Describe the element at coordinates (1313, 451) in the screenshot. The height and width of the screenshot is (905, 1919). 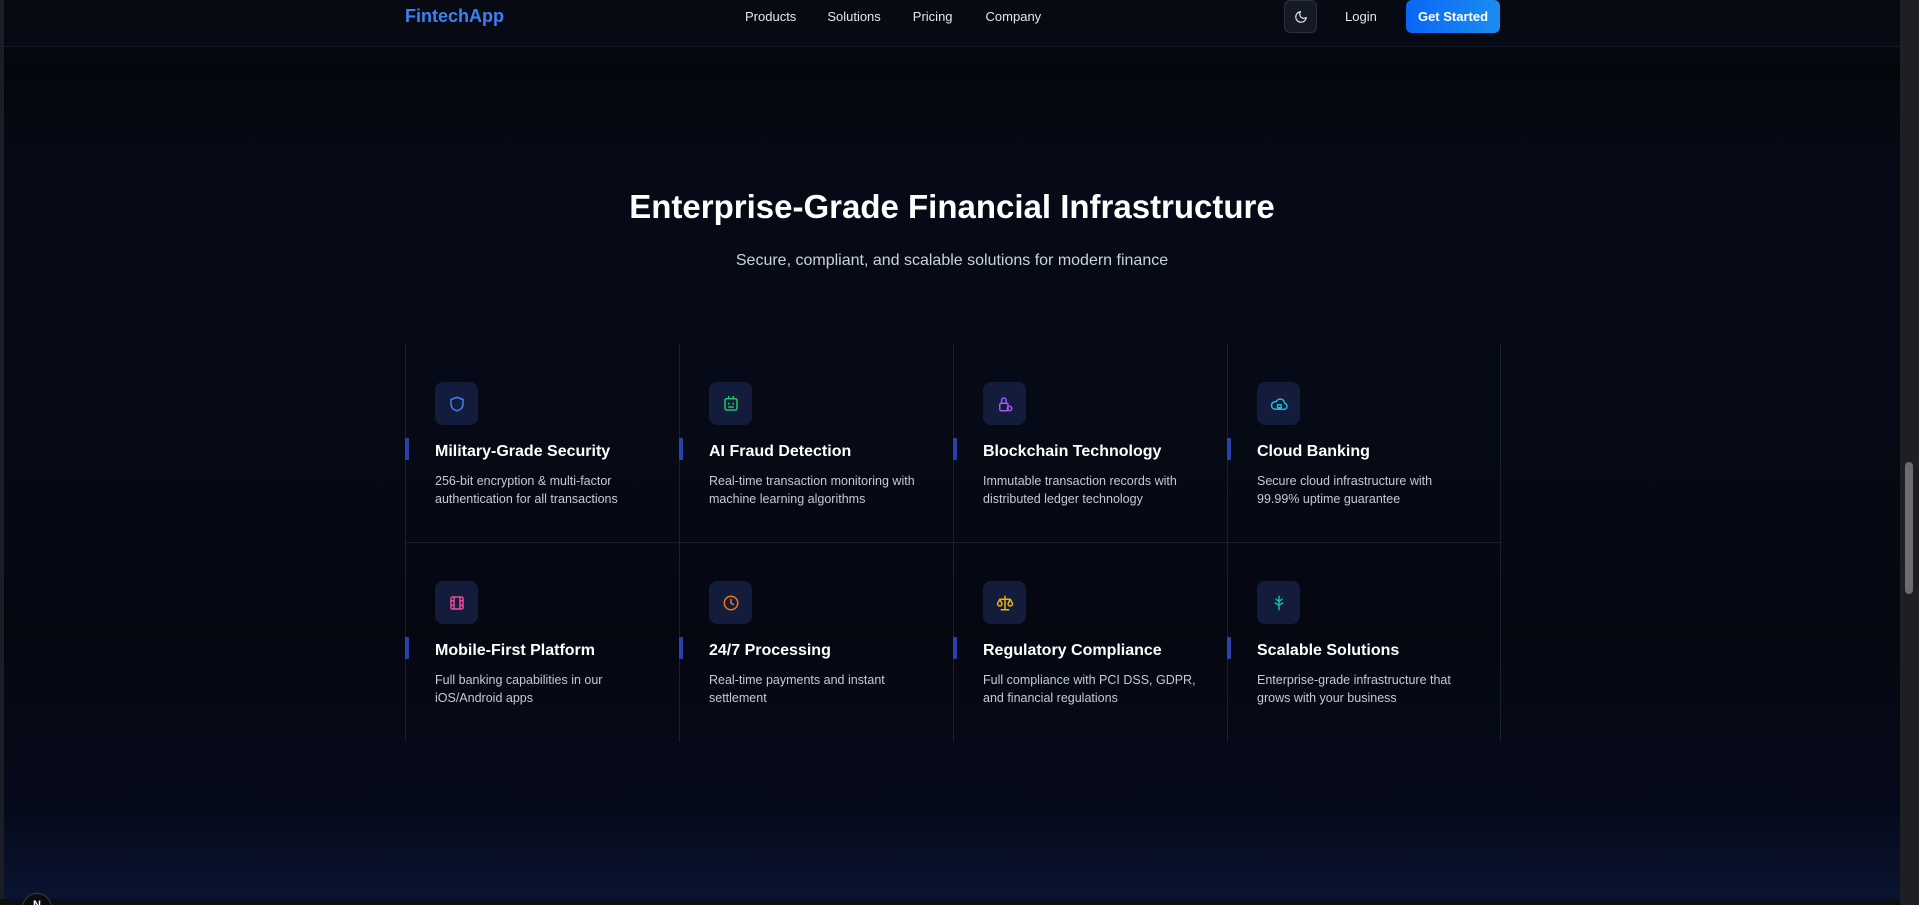
I see `feature-title: Cloud Banking` at that location.